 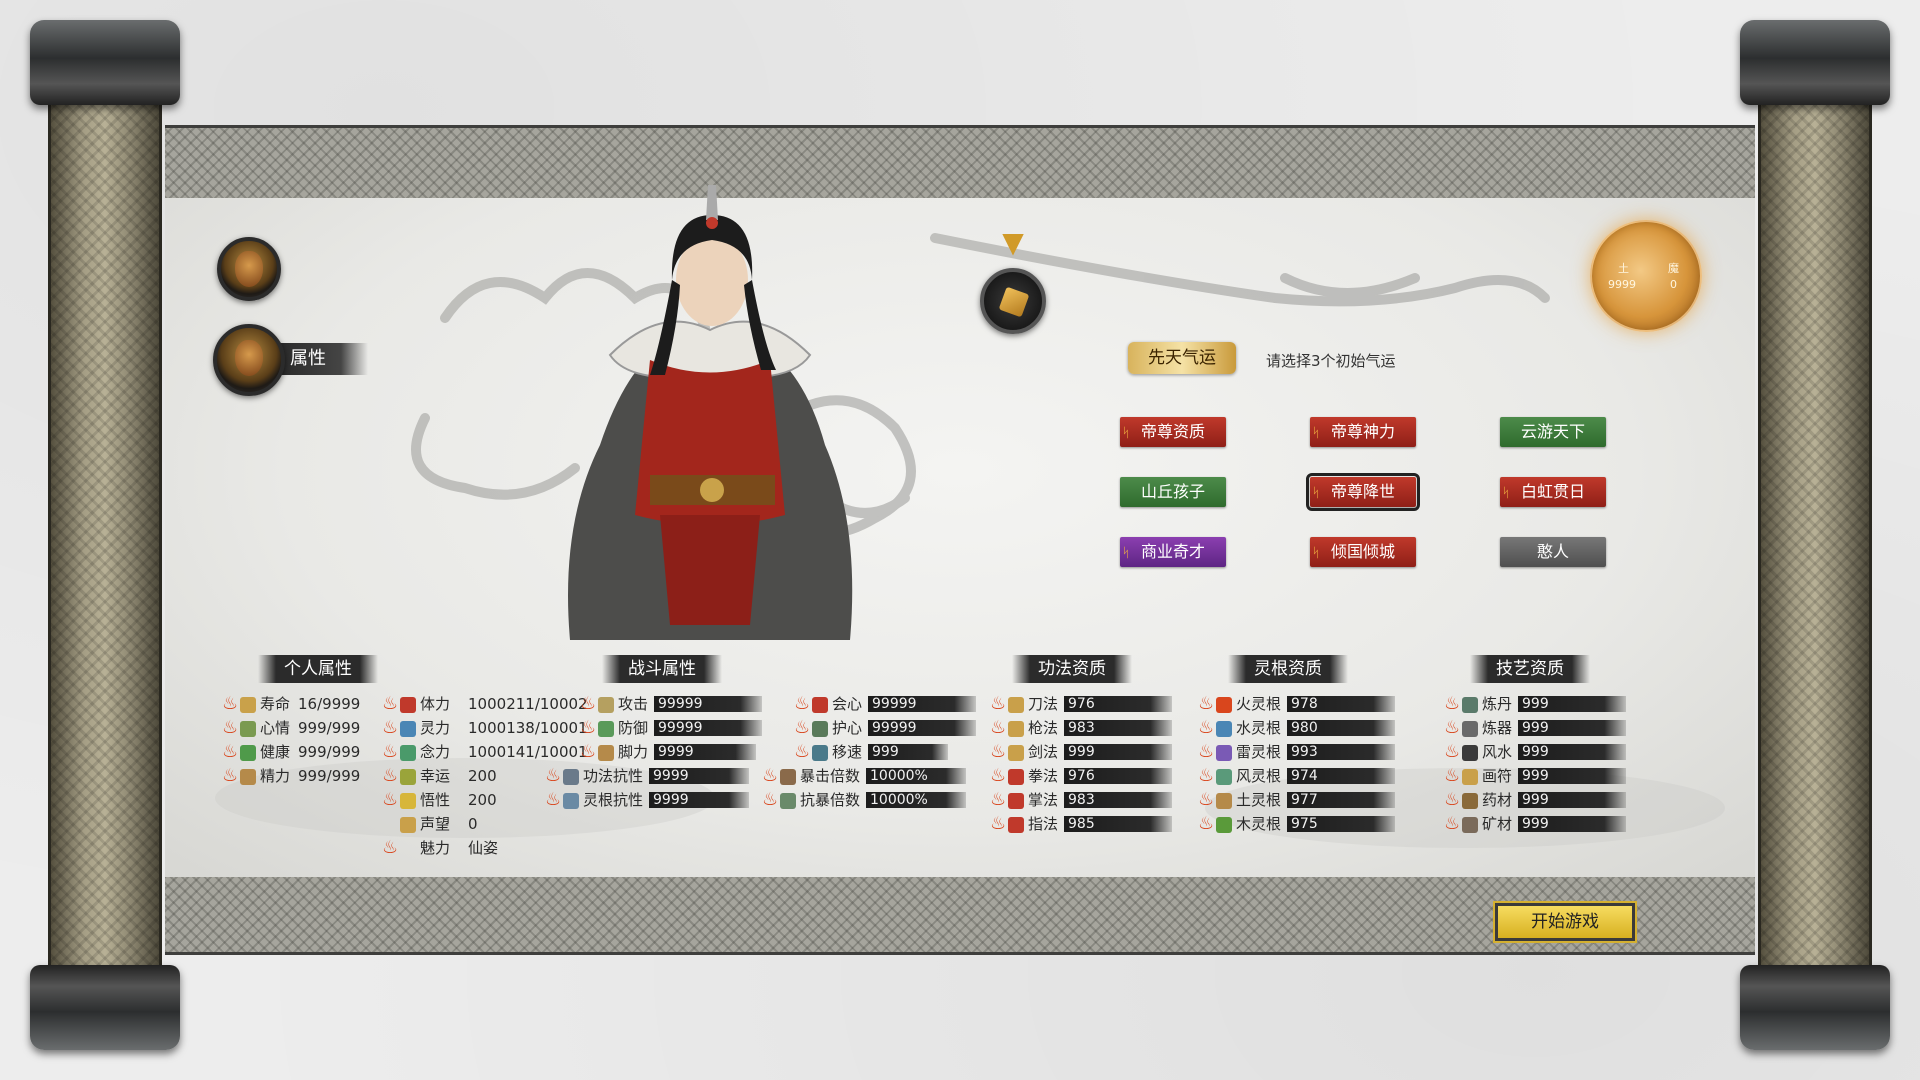 What do you see at coordinates (291, 703) in the screenshot?
I see `stat-row: ♨ 寿命 16/9999` at bounding box center [291, 703].